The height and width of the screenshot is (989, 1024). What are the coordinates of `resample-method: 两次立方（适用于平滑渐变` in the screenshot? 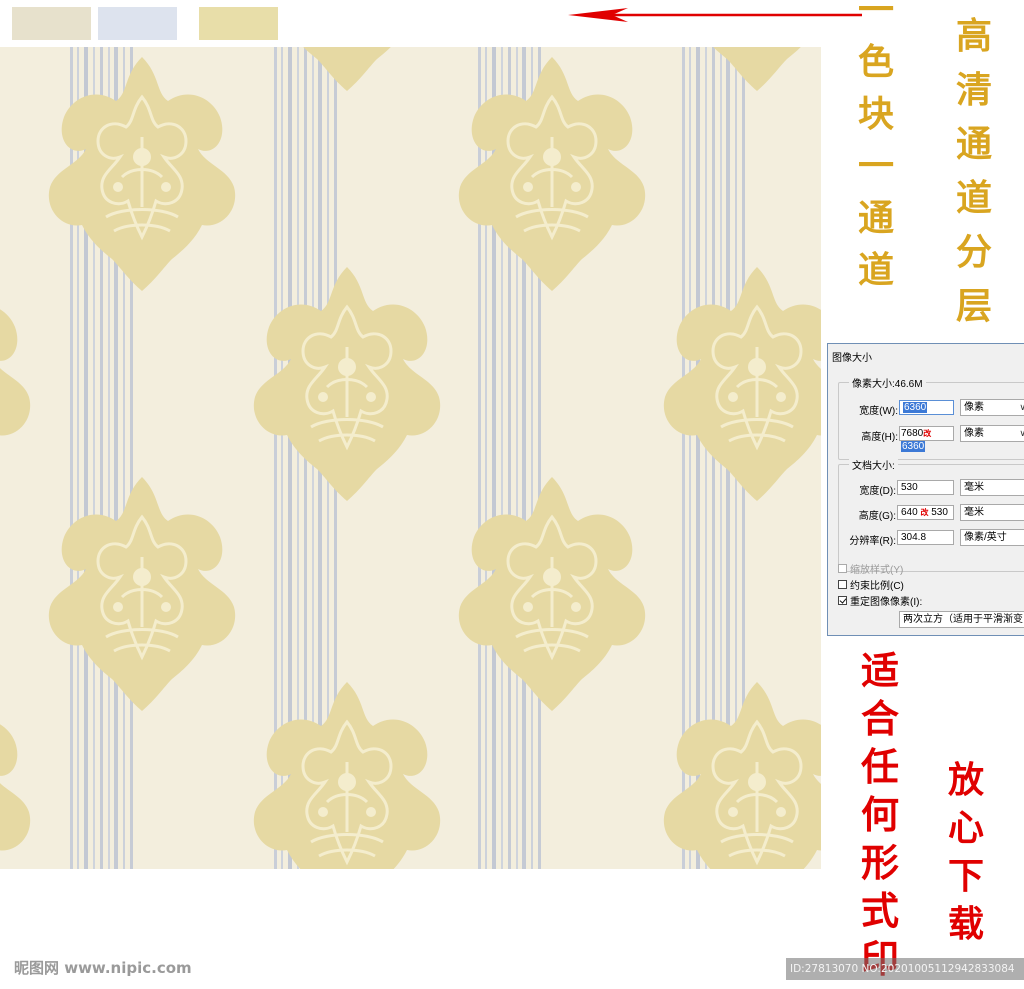 It's located at (963, 619).